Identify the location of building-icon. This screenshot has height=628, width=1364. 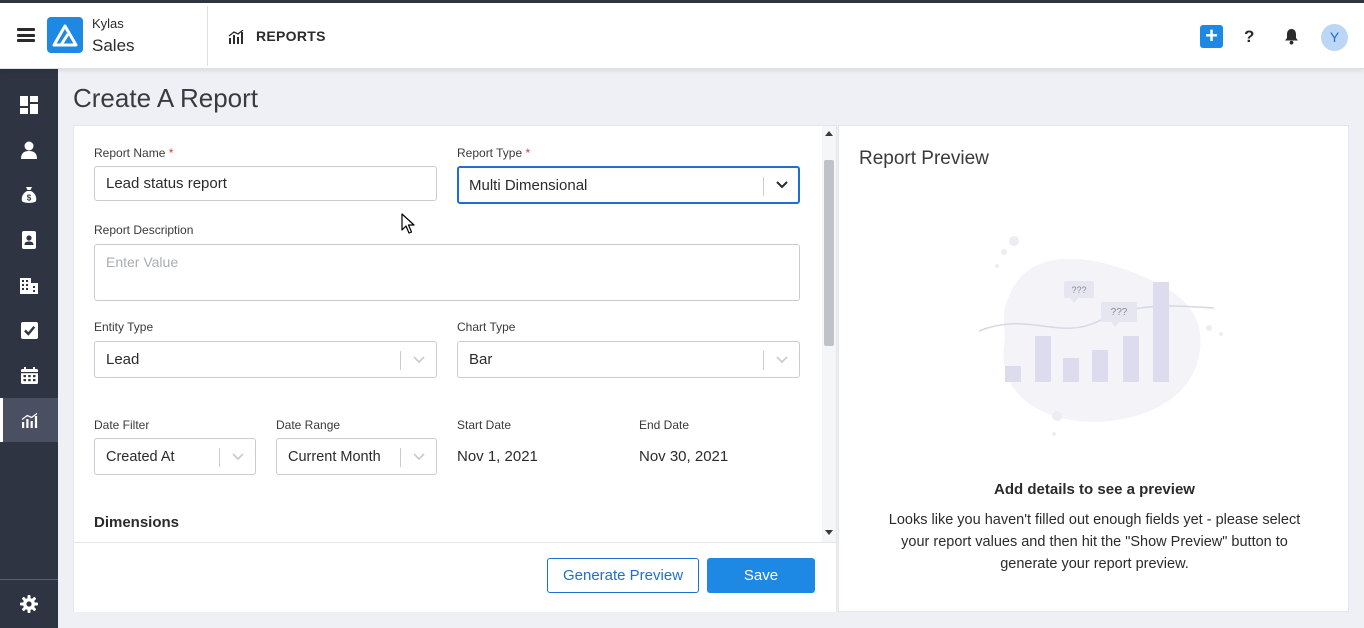
(29, 286).